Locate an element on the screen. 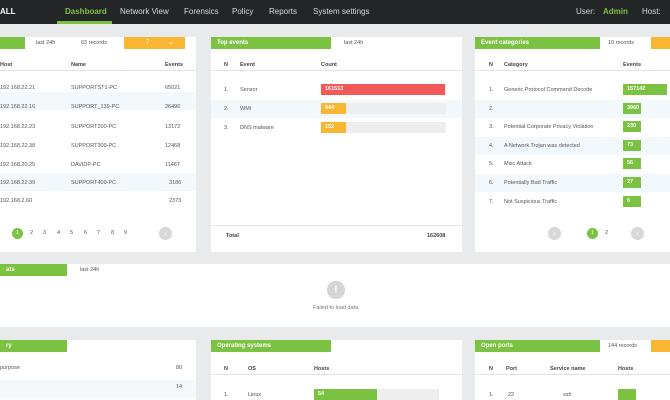 The image size is (670, 400). nav-policy: Policy is located at coordinates (242, 12).